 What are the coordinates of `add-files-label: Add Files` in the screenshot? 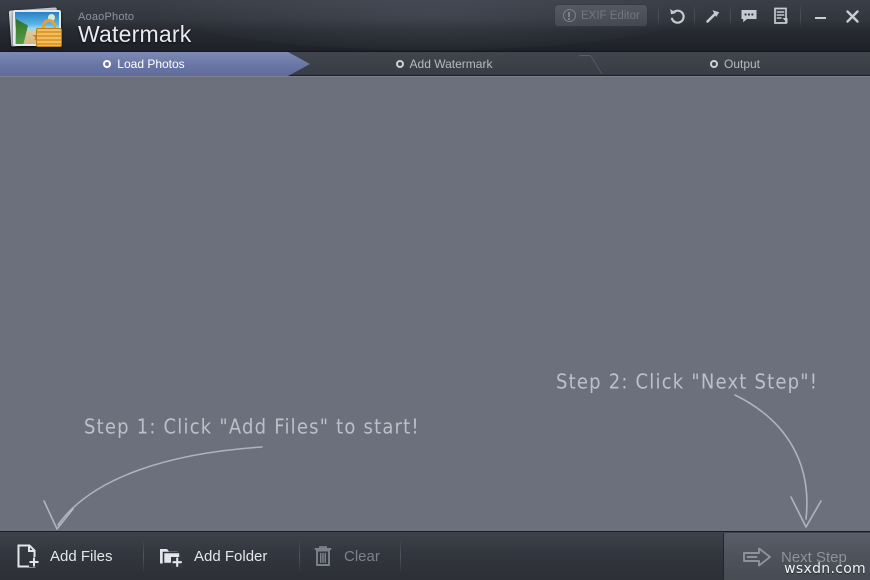 It's located at (81, 556).